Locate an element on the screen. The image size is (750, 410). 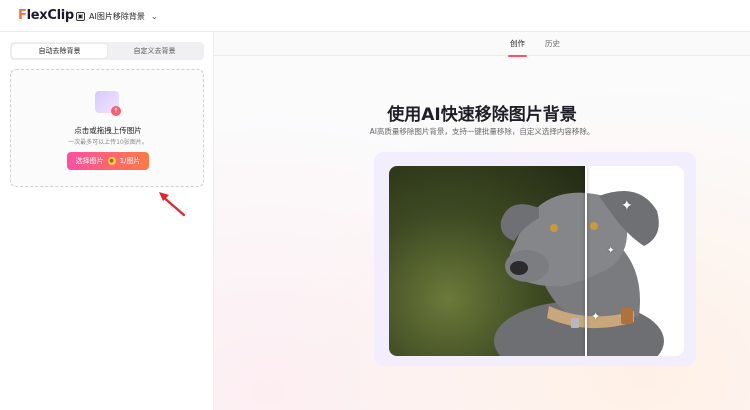
before-after-divider is located at coordinates (586, 261).